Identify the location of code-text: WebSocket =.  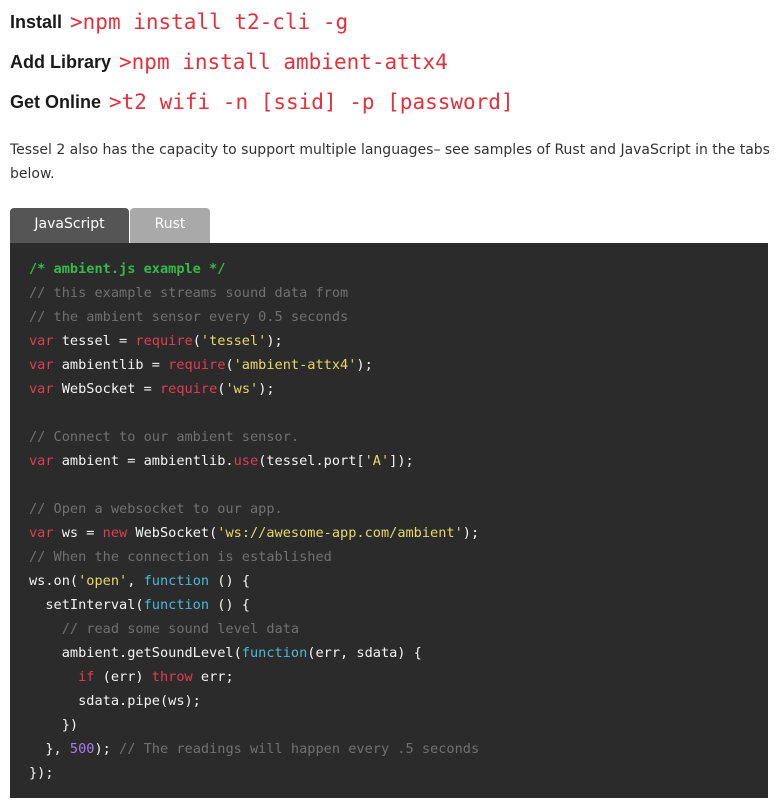
(106, 389).